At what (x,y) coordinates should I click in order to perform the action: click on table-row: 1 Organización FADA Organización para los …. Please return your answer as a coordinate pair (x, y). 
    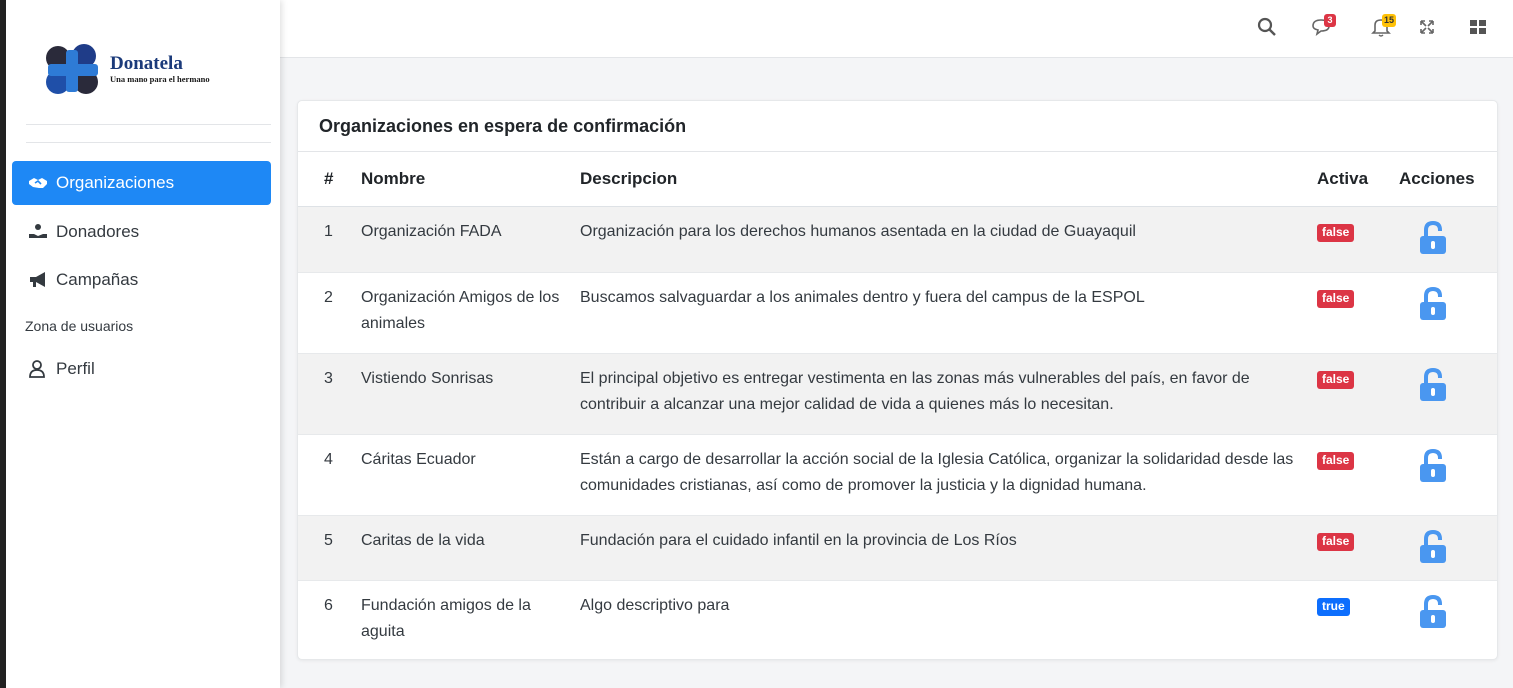
    Looking at the image, I should click on (897, 239).